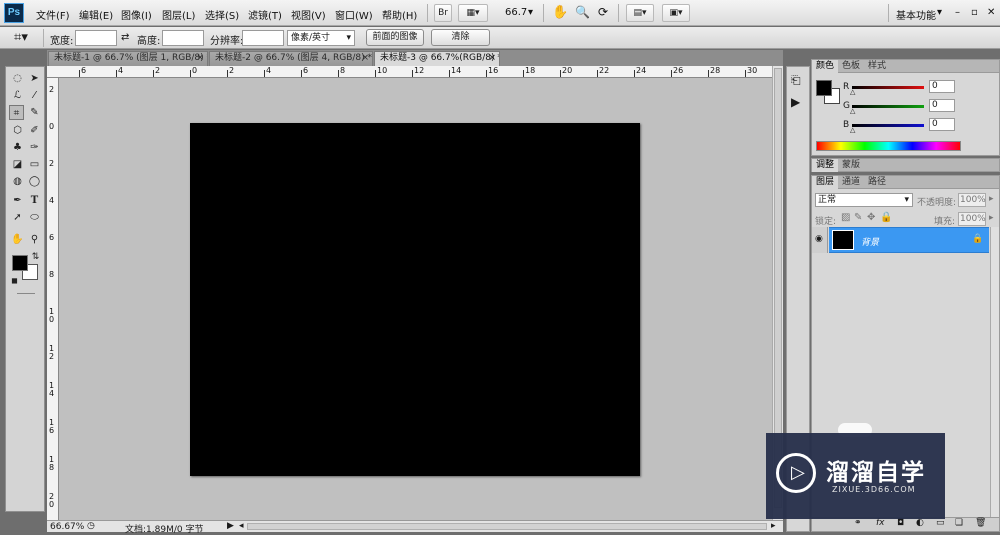 The image size is (1000, 535). What do you see at coordinates (321, 38) in the screenshot?
I see `resolution-unit-select: 像素/英寸 ▾` at bounding box center [321, 38].